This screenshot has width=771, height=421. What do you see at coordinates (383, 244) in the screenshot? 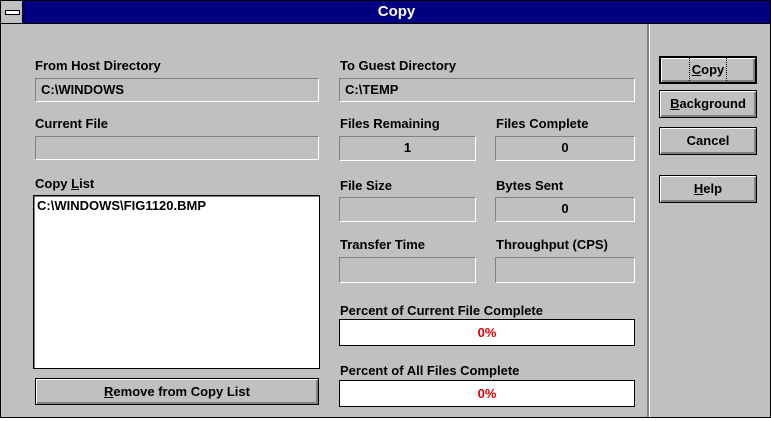
I see `transfer-time-label: Transfer Time` at bounding box center [383, 244].